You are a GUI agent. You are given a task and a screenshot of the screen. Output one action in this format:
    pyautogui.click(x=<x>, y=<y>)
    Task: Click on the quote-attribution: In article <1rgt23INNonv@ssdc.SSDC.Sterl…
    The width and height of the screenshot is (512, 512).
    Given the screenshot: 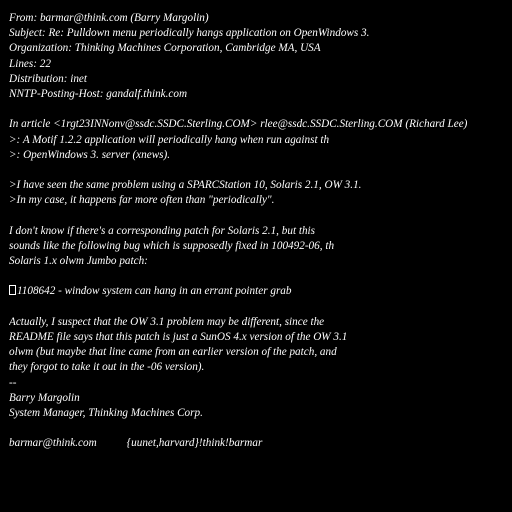 What is the action you would take?
    pyautogui.click(x=238, y=124)
    